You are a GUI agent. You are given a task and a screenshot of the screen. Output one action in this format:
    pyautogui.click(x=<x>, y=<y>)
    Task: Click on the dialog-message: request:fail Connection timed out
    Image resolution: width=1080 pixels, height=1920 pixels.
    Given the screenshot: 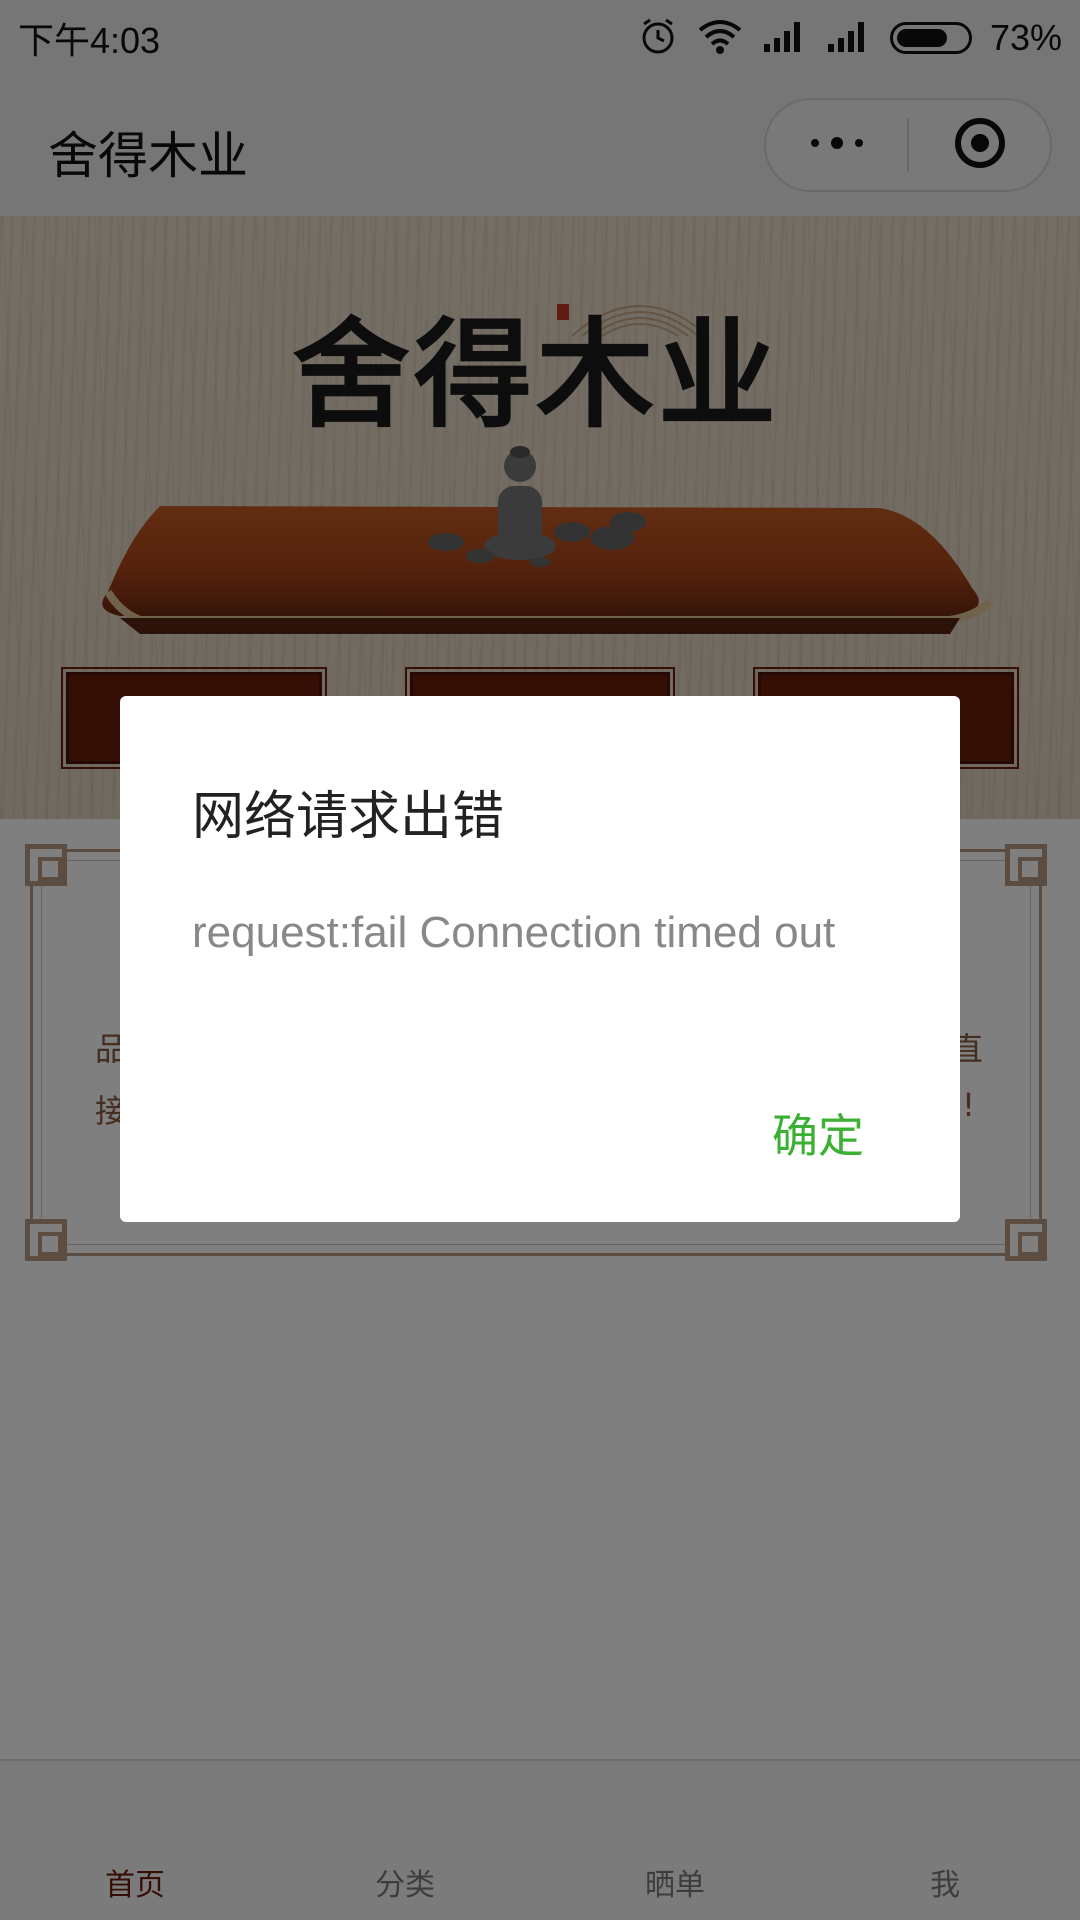 What is the action you would take?
    pyautogui.click(x=514, y=932)
    